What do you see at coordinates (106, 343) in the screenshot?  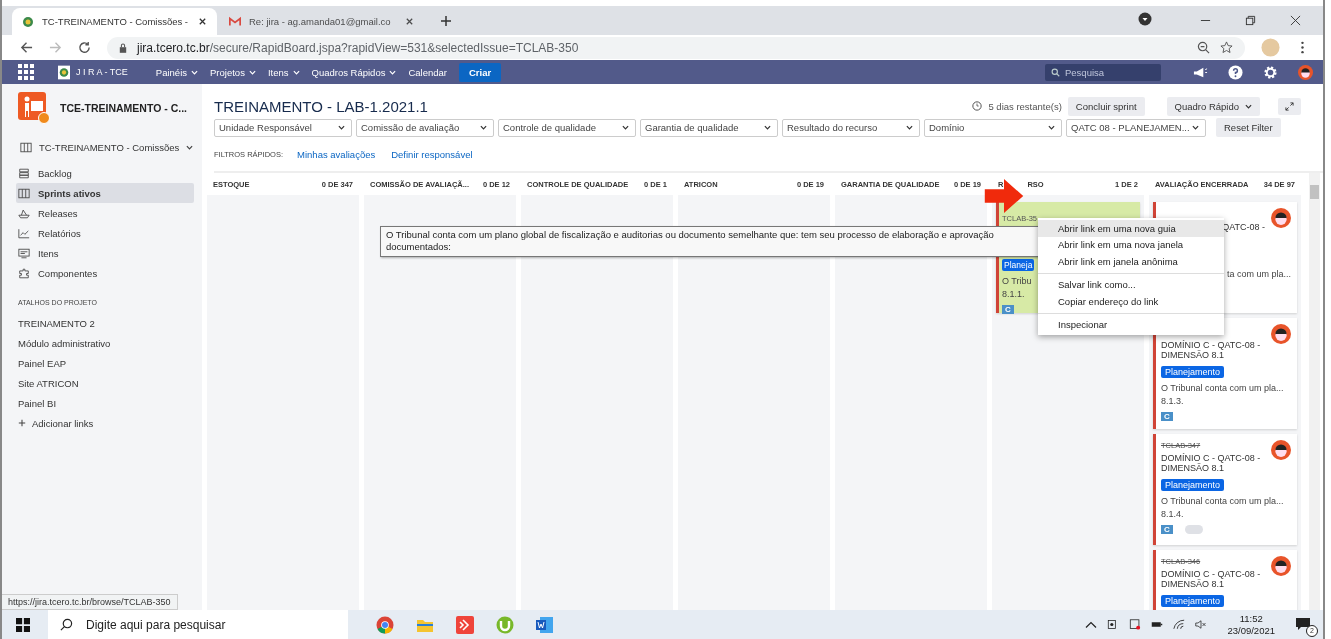 I see `shortcut-link: Módulo administrativo` at bounding box center [106, 343].